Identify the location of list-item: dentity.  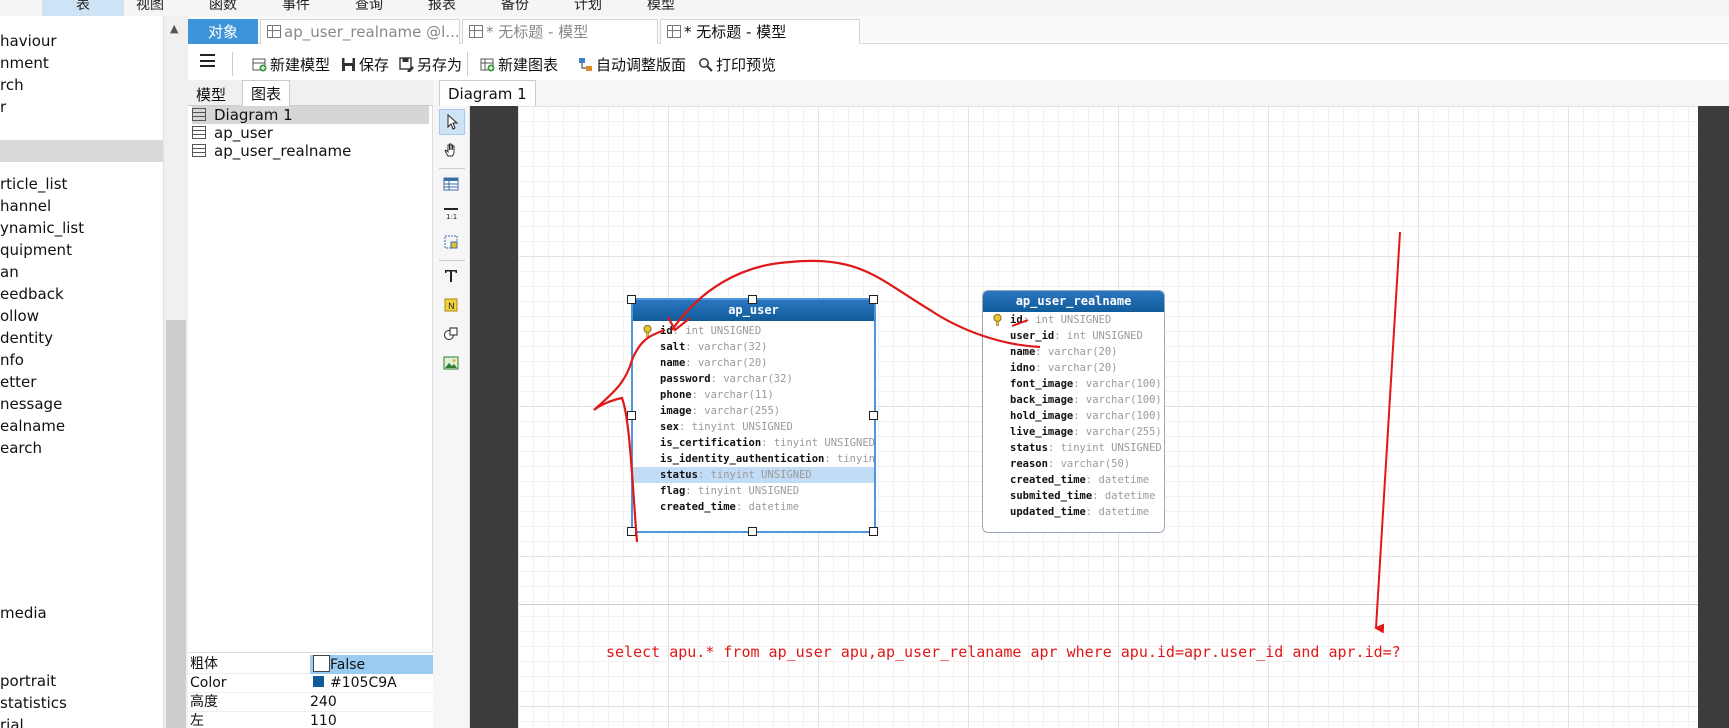
(26, 338).